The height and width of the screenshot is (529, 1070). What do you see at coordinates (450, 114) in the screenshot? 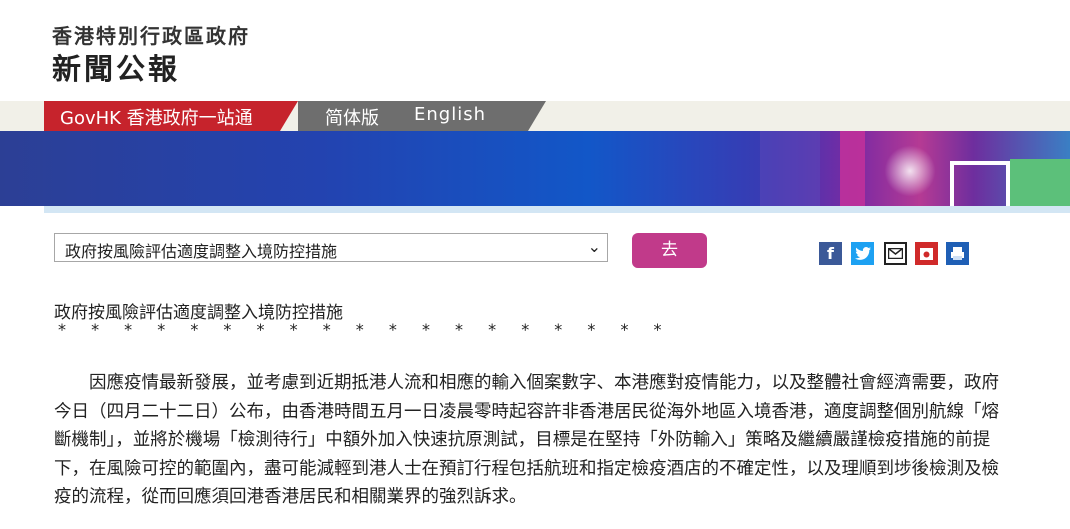
I see `english-link: English` at bounding box center [450, 114].